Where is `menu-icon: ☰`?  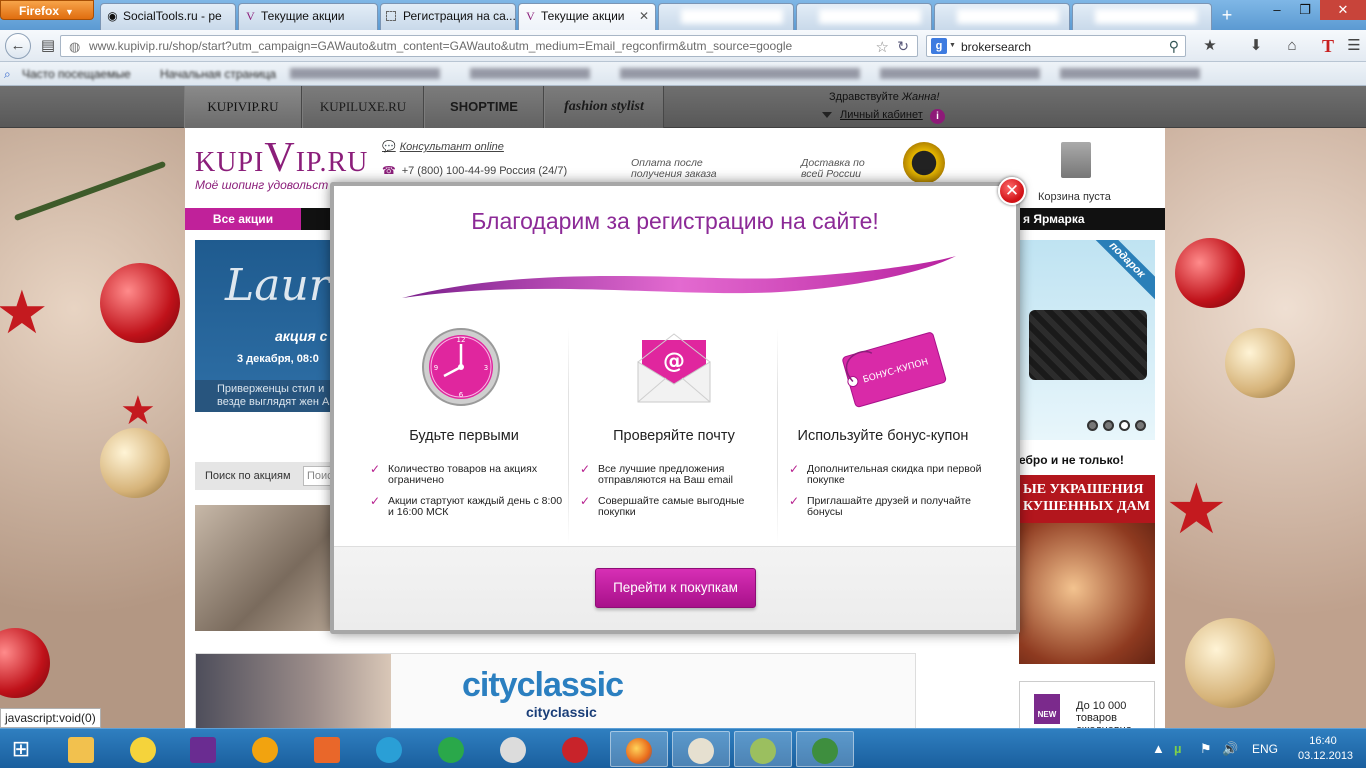
menu-icon: ☰ is located at coordinates (1354, 46).